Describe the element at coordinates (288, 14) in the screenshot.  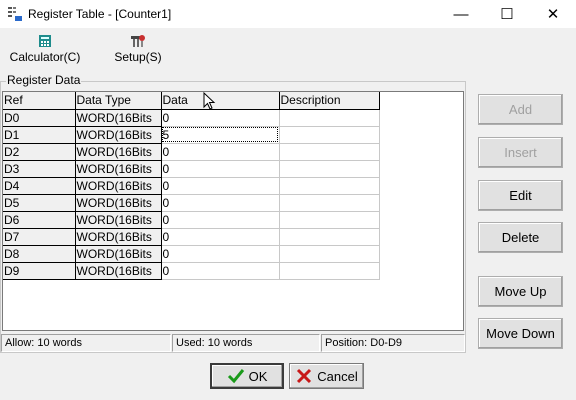
I see `title-bar: Register Table - [Counter1] — ☐ ✕` at that location.